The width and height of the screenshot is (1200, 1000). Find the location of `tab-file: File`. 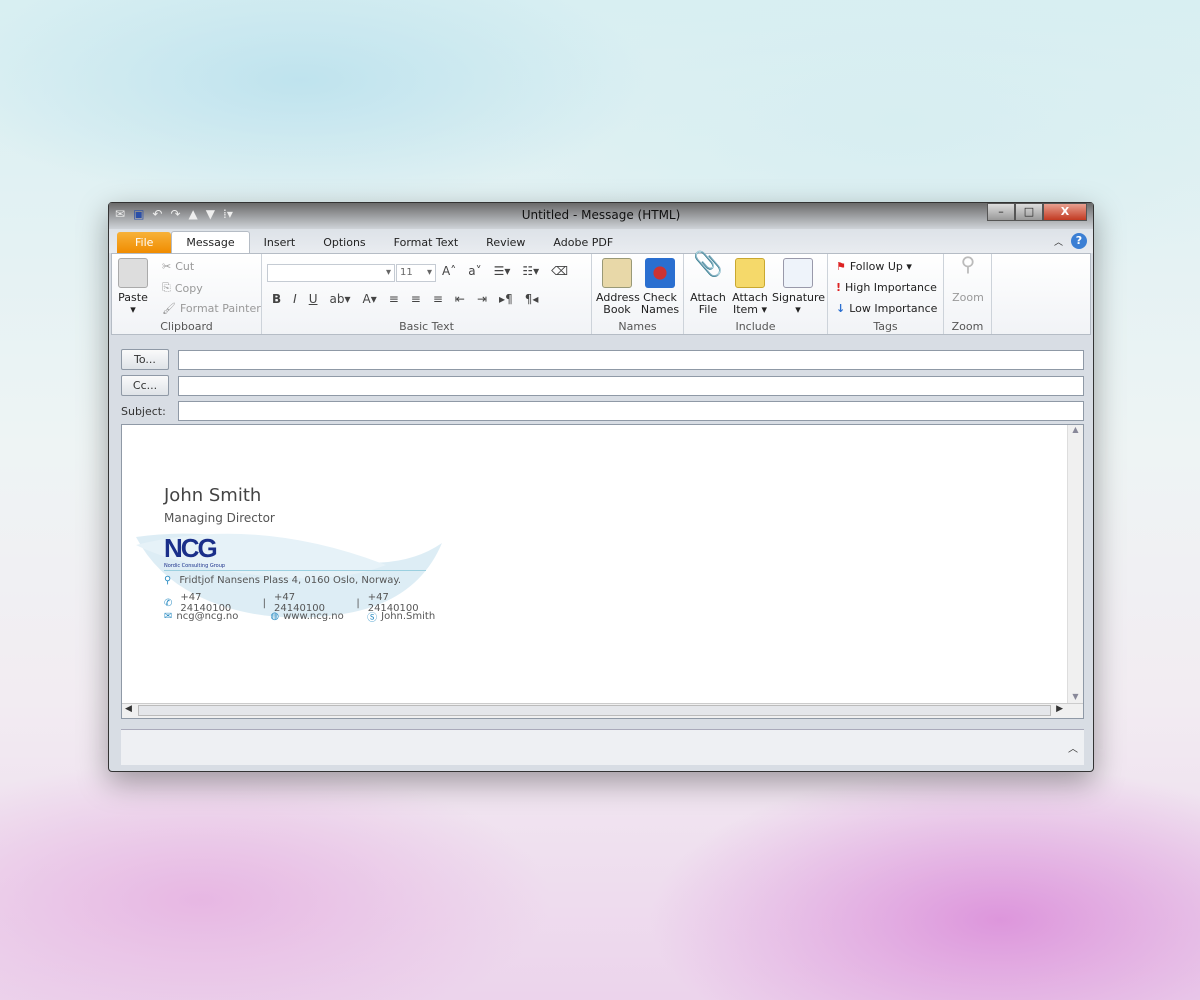

tab-file: File is located at coordinates (144, 242).